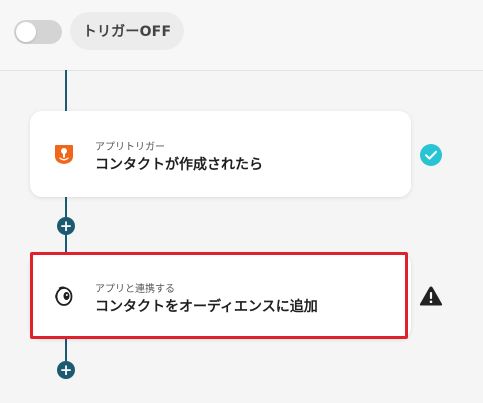  Describe the element at coordinates (66, 226) in the screenshot. I see `add-step-button: +` at that location.